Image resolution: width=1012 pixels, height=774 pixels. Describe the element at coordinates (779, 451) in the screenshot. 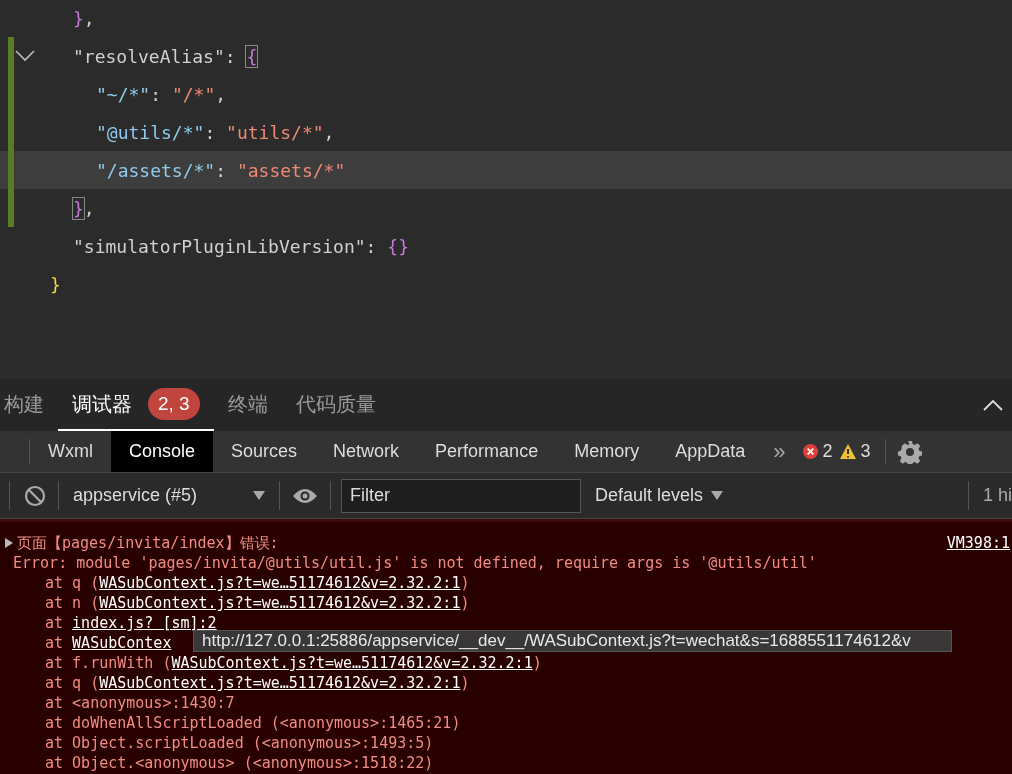

I see `more-tabs-button: »` at that location.